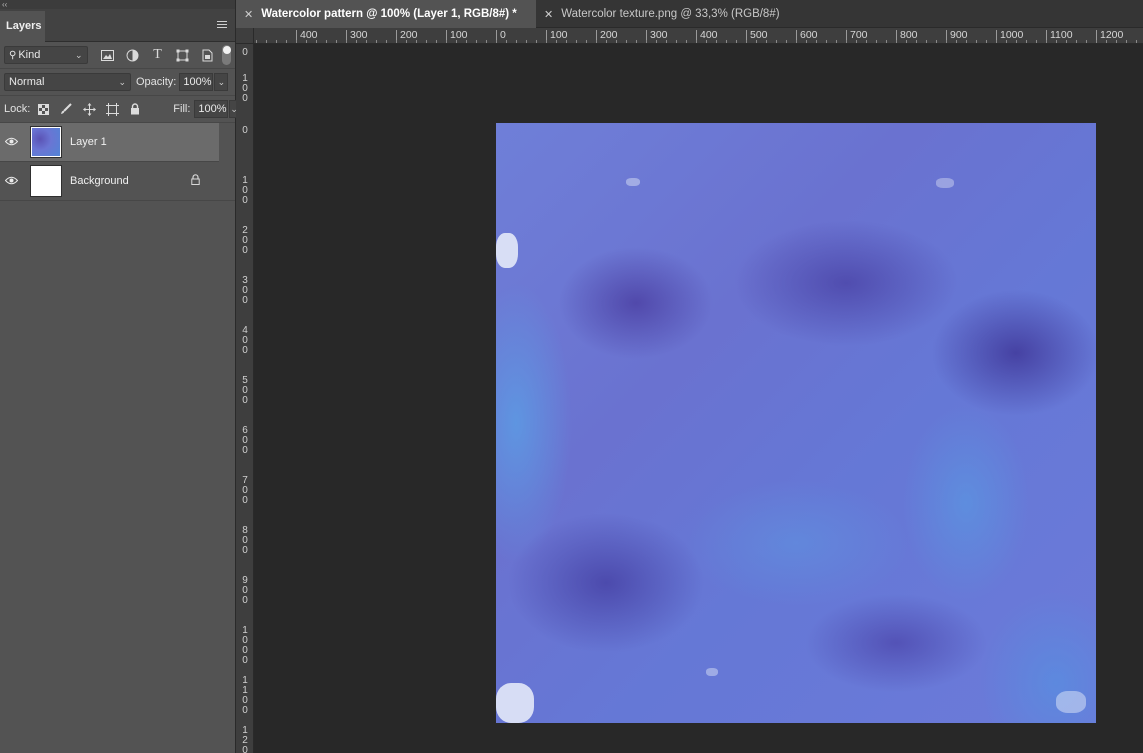  I want to click on blend-mode-value: Normal, so click(27, 82).